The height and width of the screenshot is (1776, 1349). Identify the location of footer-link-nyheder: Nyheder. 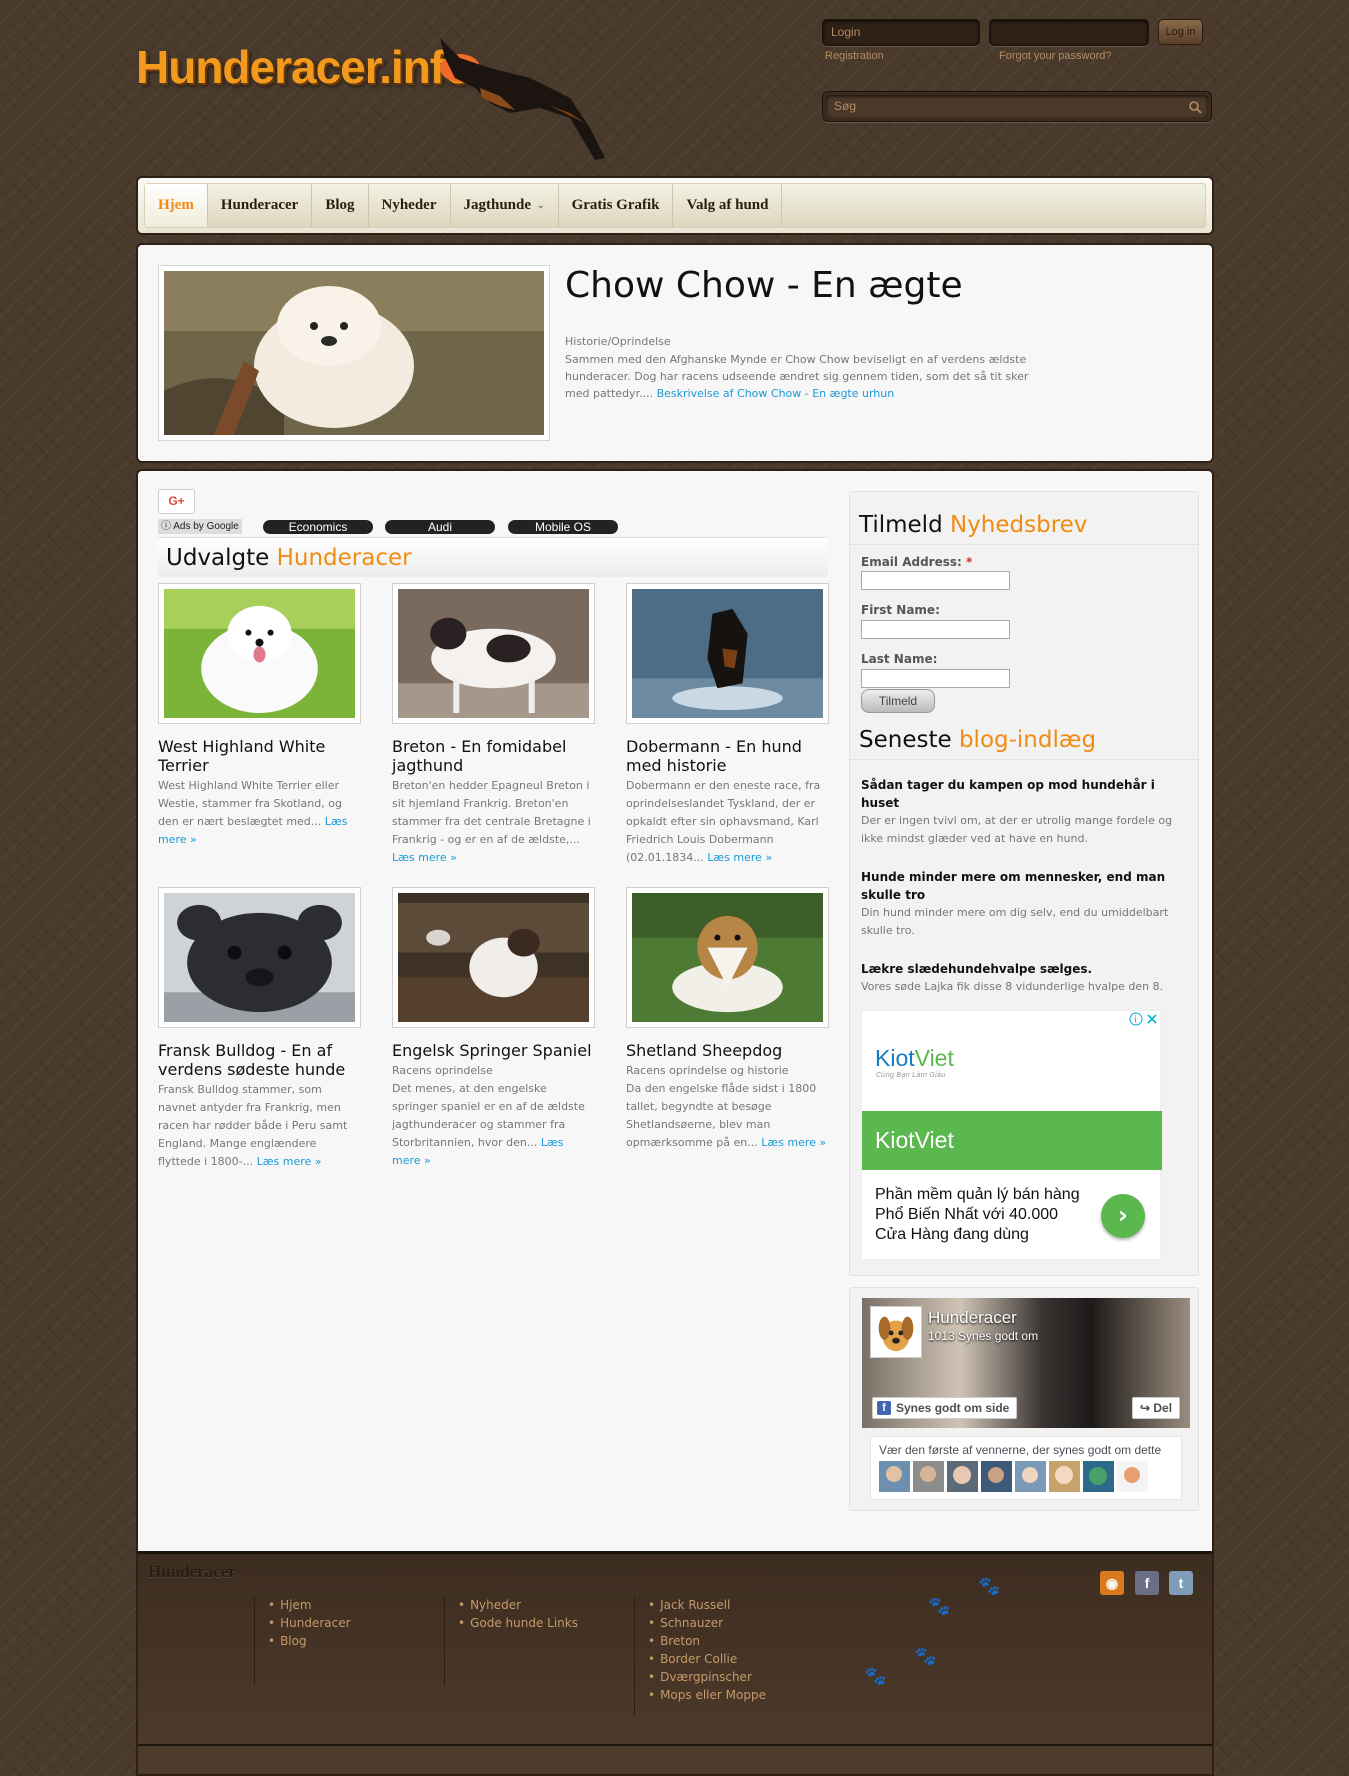
(518, 1605).